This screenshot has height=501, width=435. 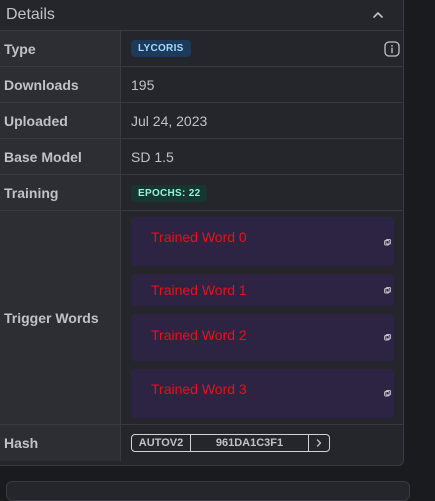 What do you see at coordinates (392, 48) in the screenshot?
I see `info-icon` at bounding box center [392, 48].